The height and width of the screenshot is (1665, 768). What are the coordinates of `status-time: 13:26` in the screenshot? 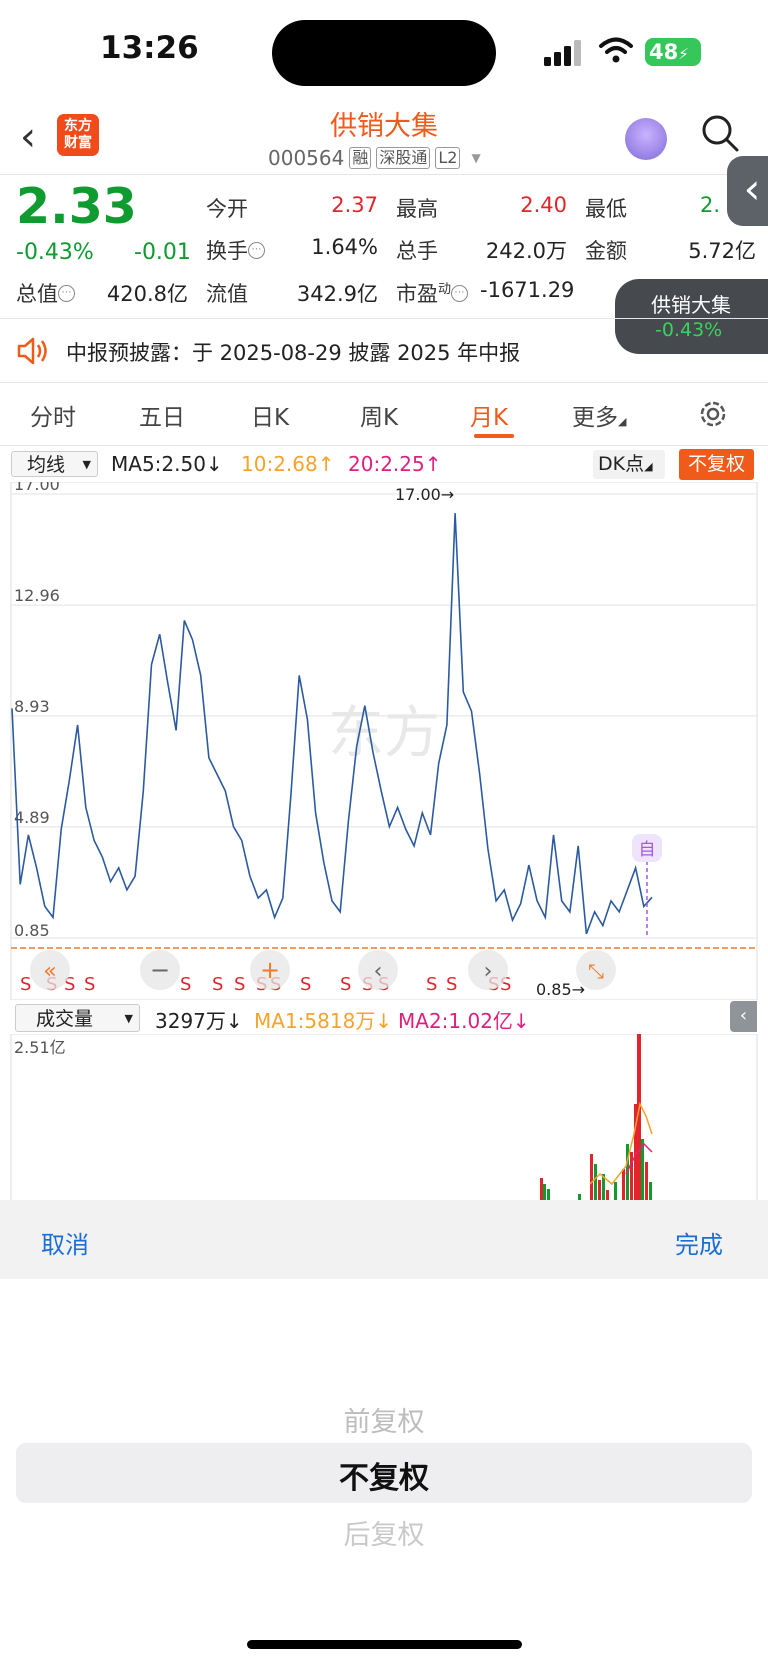 It's located at (149, 48).